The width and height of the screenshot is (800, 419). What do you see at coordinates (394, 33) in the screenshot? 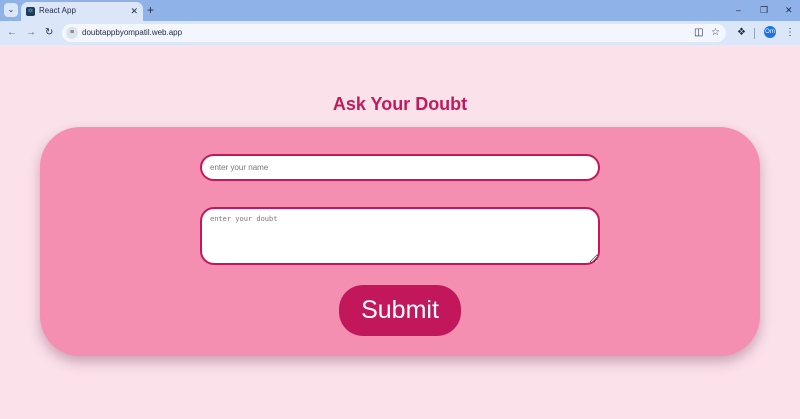
I see `address-bar: ≡ doubtappbyompatil.web.app ◫ ☆` at bounding box center [394, 33].